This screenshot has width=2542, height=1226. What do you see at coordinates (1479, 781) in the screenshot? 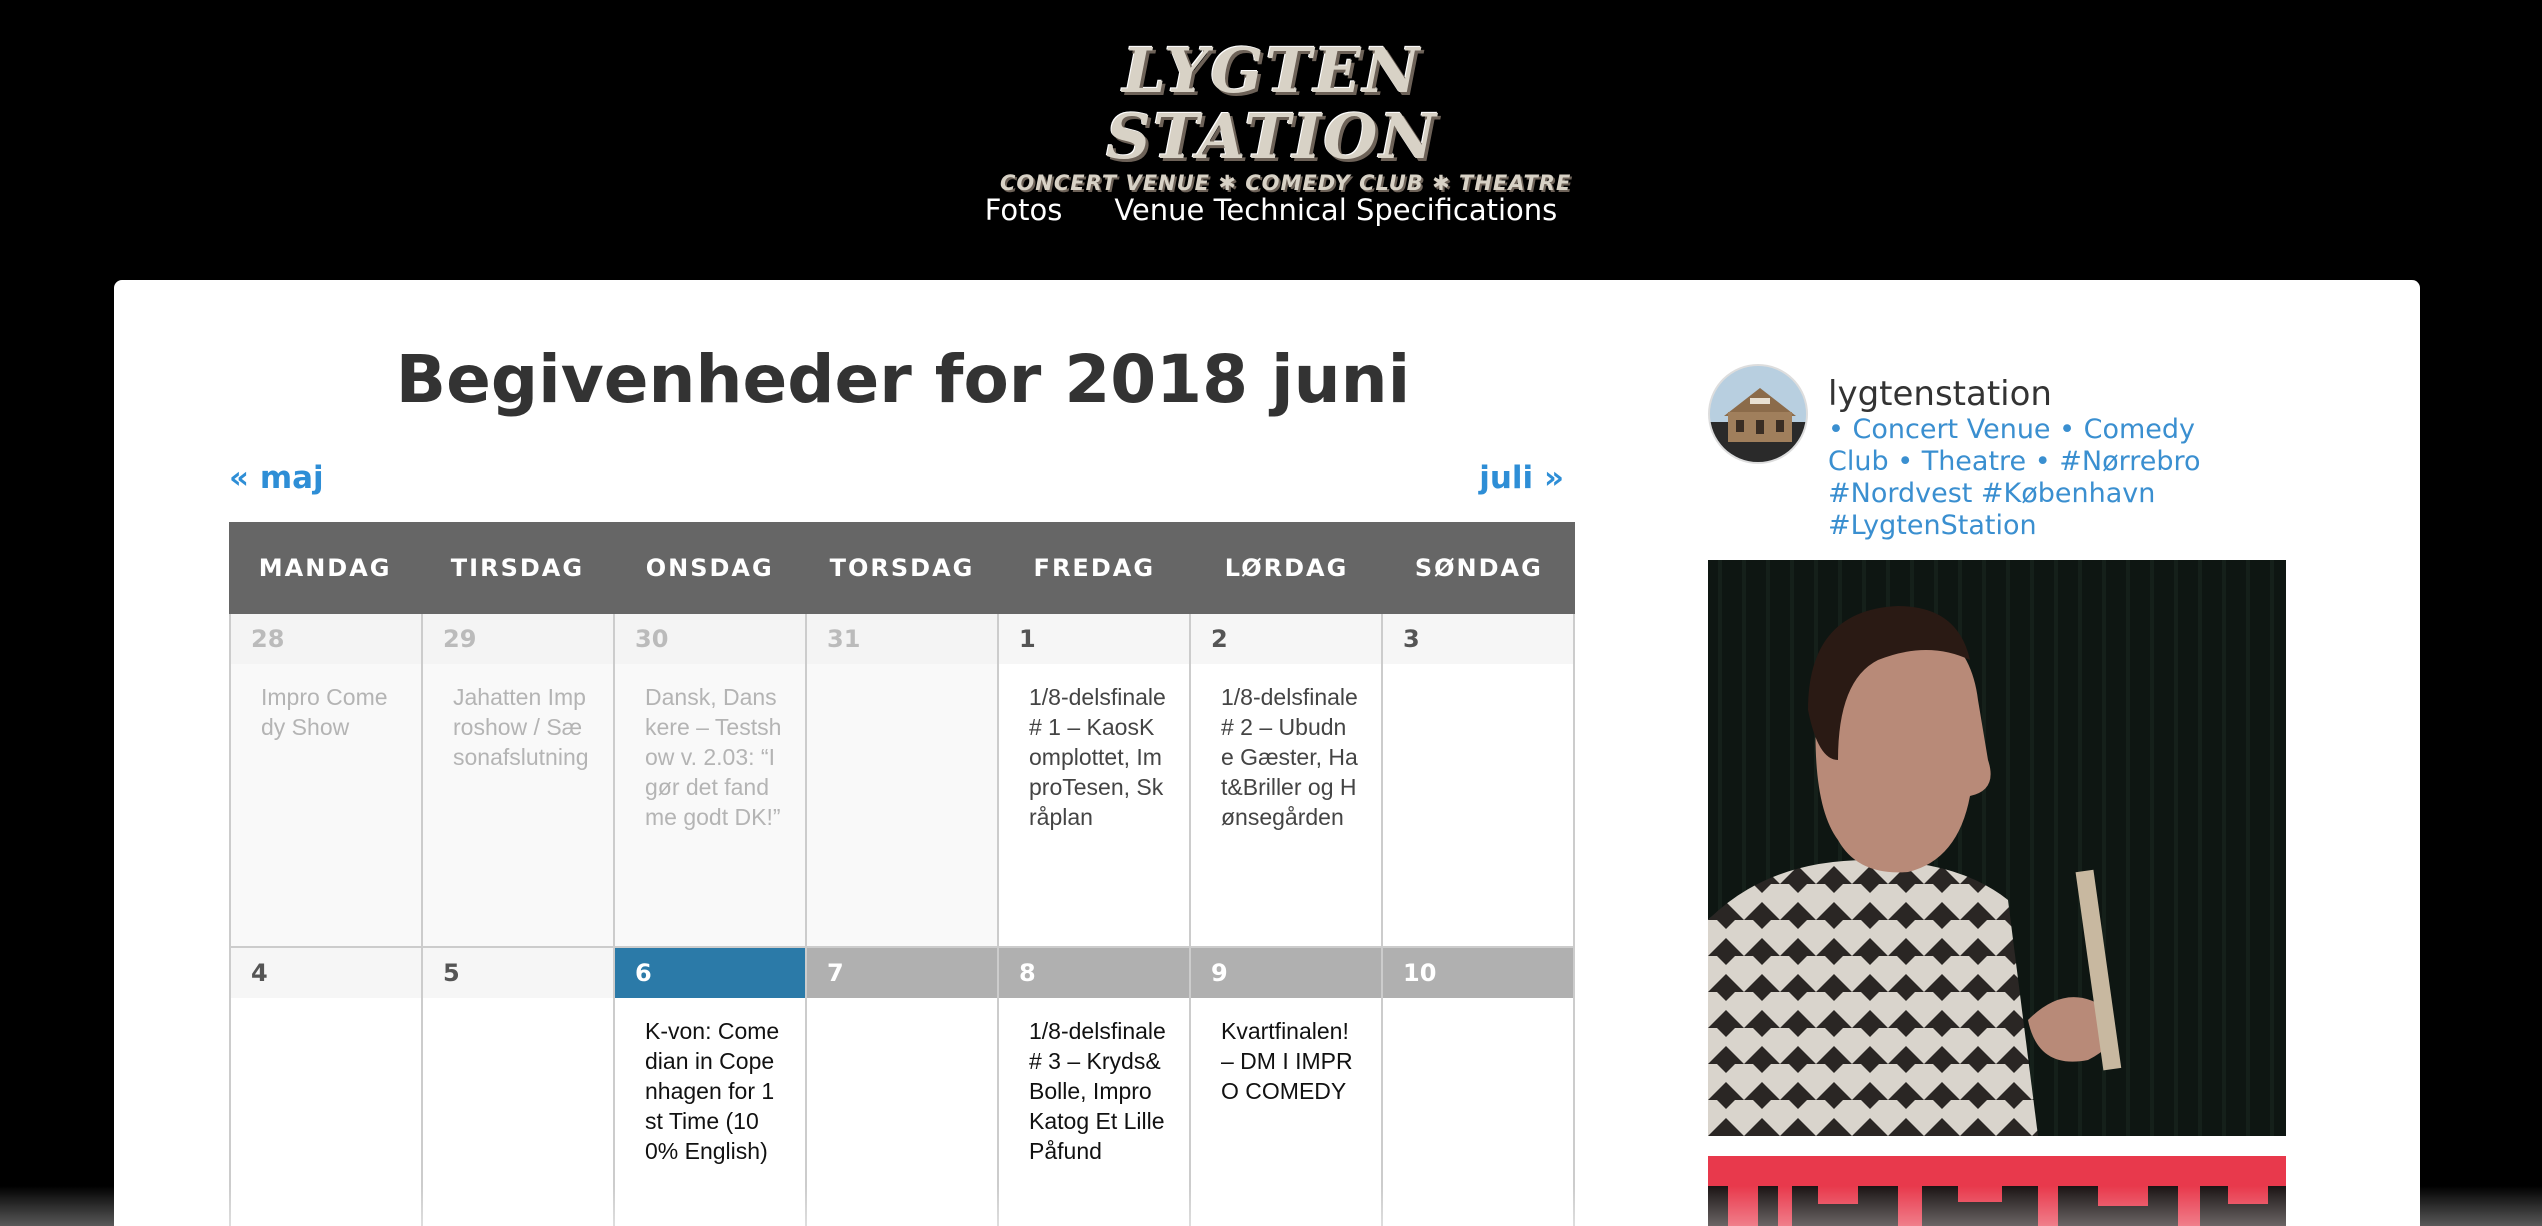
I see `calendar-day: 3` at bounding box center [1479, 781].